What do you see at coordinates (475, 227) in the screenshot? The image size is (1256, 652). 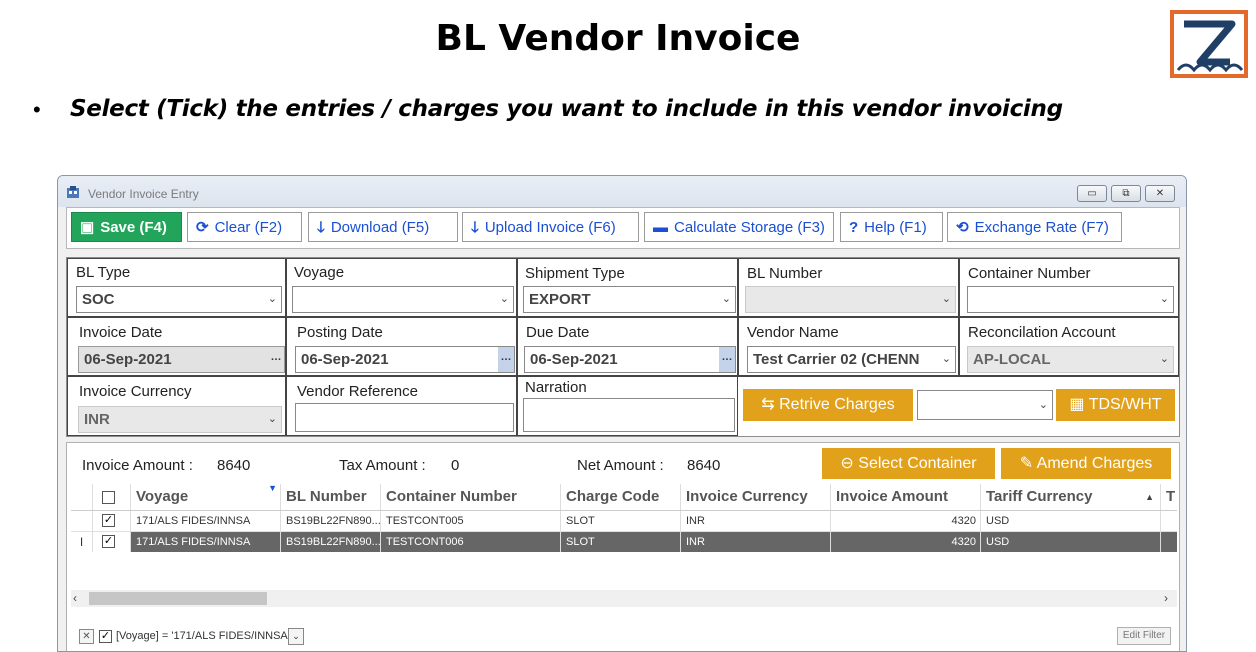 I see `arrow-down-icon: 🡓` at bounding box center [475, 227].